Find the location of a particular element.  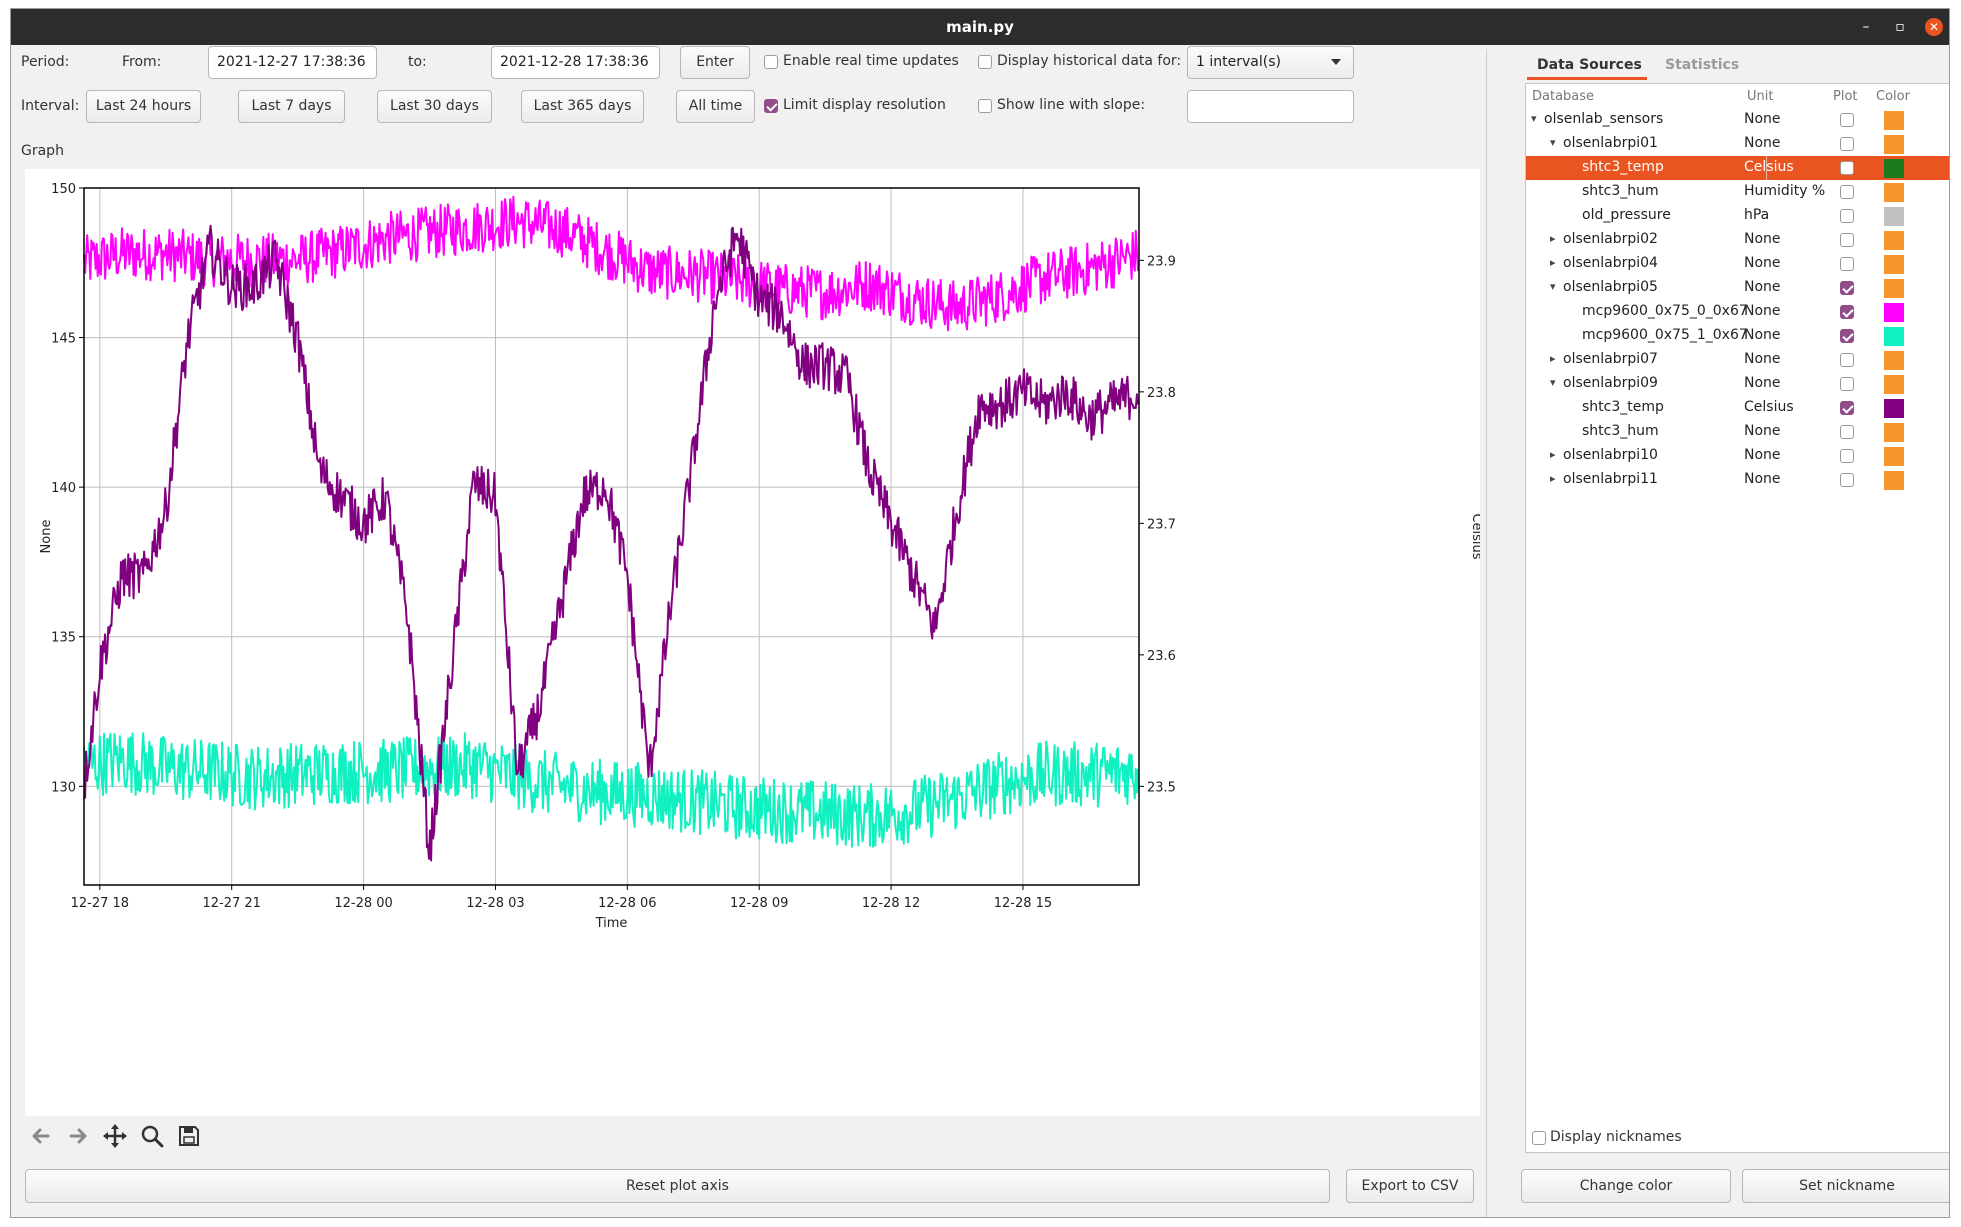

pan-icon is located at coordinates (115, 1136).